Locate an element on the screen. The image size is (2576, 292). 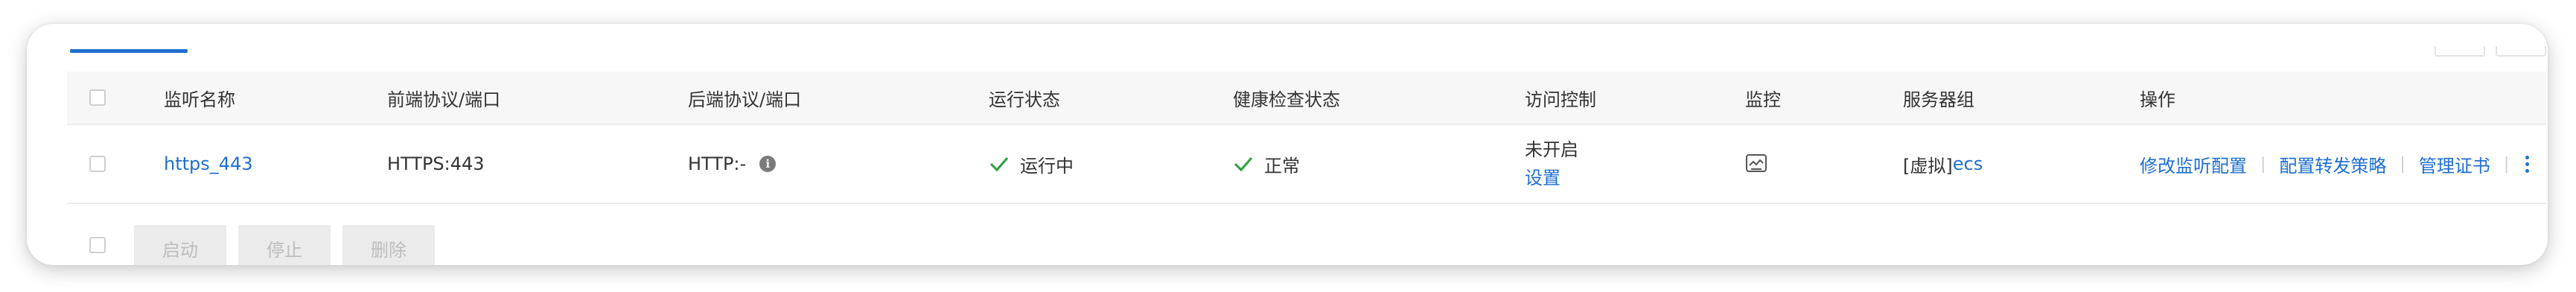
run-status-cell: 运行中 is located at coordinates (1031, 164).